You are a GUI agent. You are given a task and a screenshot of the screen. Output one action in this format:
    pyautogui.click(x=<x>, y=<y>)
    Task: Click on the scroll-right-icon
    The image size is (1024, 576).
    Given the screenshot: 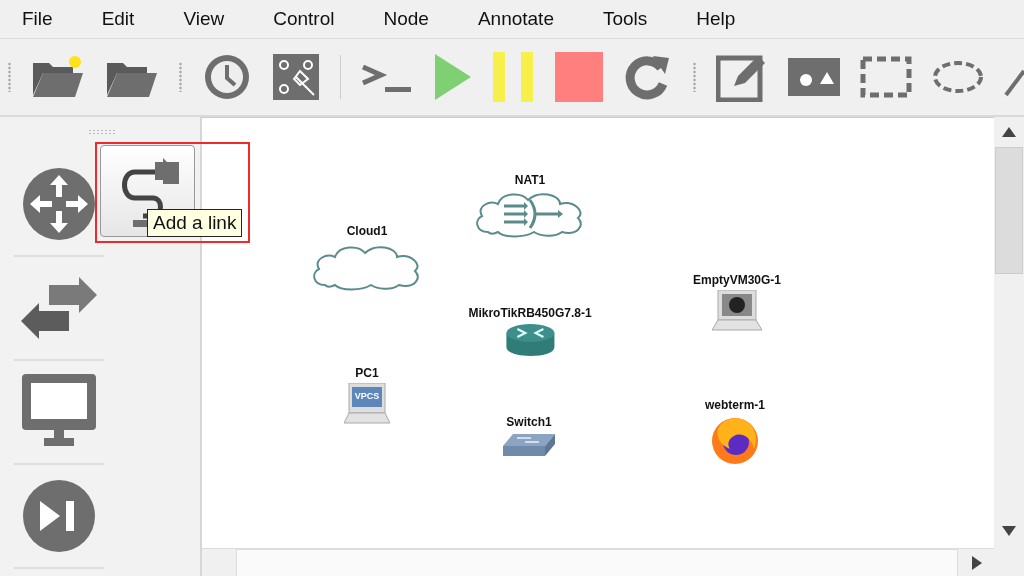 What is the action you would take?
    pyautogui.click(x=977, y=562)
    